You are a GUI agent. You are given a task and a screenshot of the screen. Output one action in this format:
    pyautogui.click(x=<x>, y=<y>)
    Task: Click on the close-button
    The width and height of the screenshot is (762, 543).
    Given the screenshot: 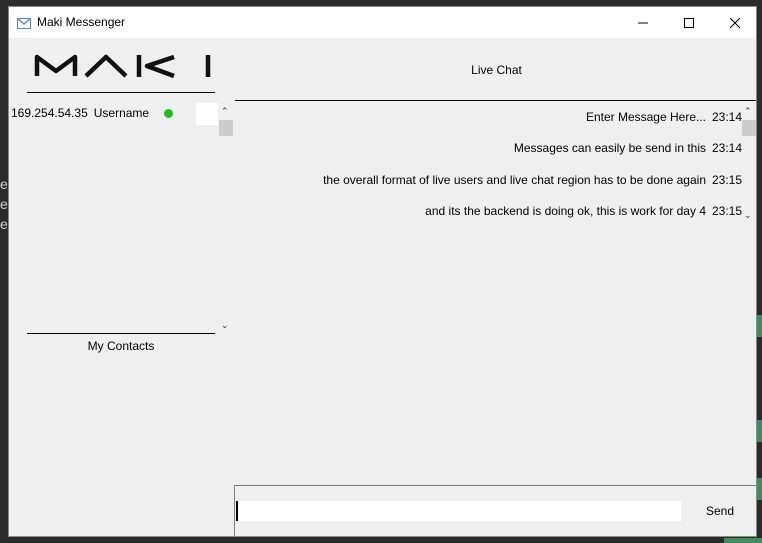 What is the action you would take?
    pyautogui.click(x=734, y=22)
    